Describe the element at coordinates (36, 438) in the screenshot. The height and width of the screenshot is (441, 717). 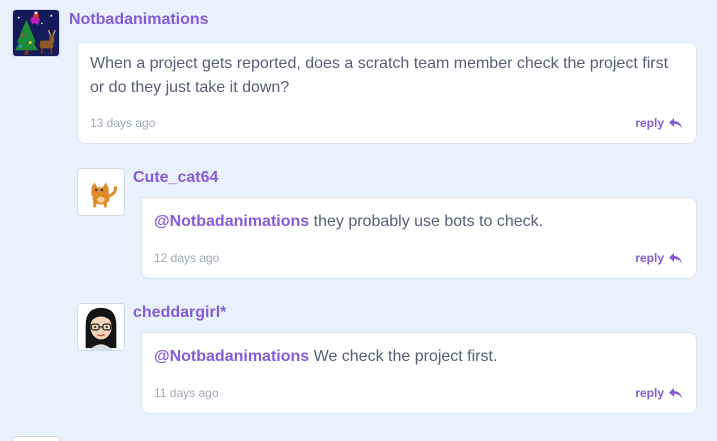
I see `next-avatar-partial` at that location.